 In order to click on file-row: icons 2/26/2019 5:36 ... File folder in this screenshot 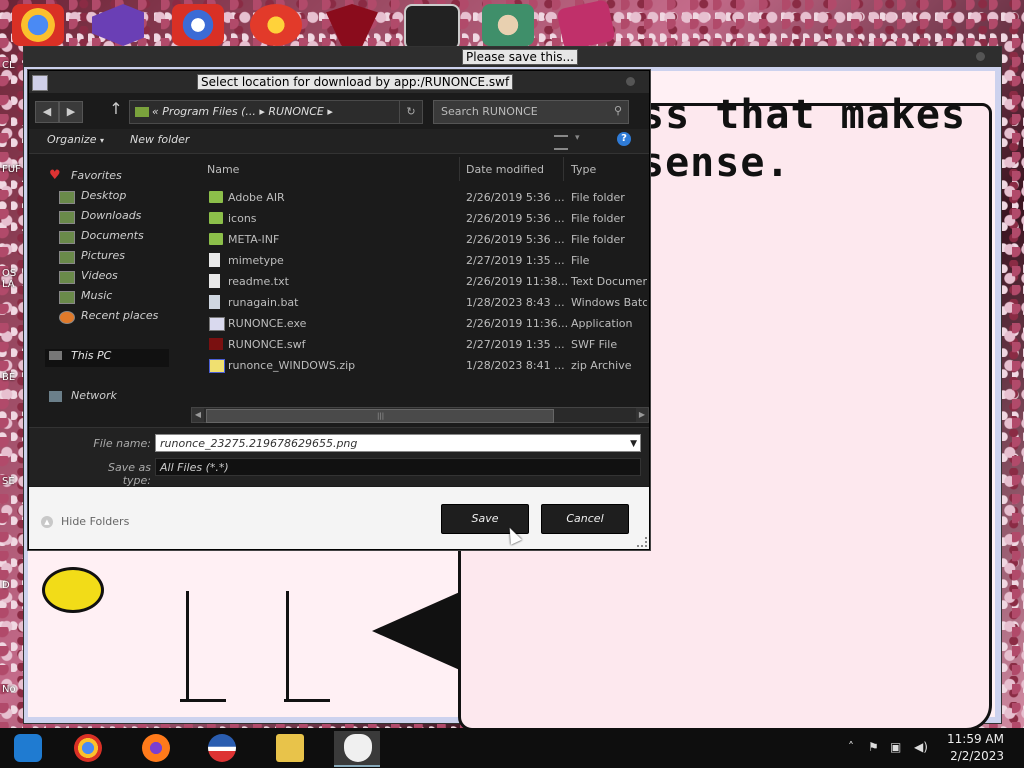, I will do `click(419, 218)`.